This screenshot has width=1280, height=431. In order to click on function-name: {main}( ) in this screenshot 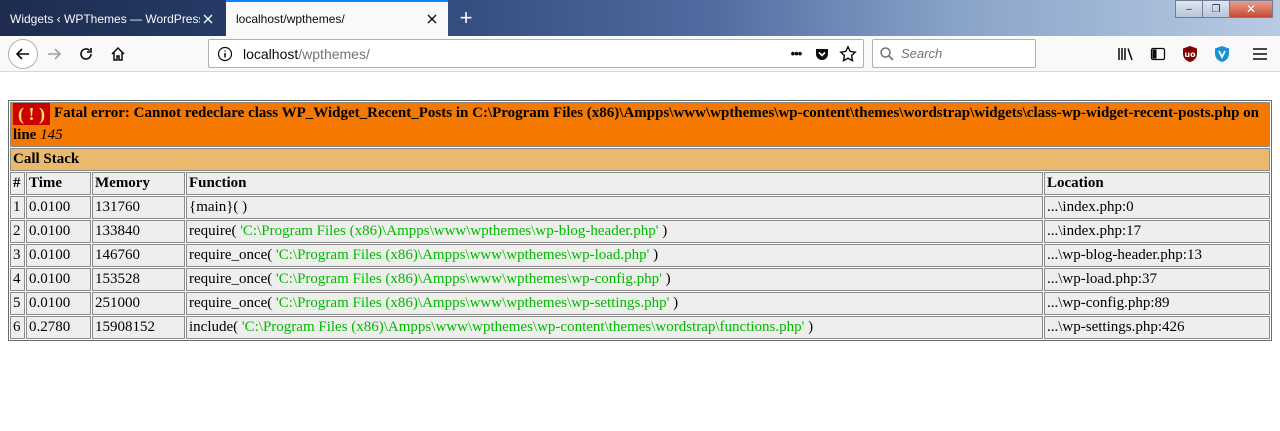, I will do `click(218, 207)`.